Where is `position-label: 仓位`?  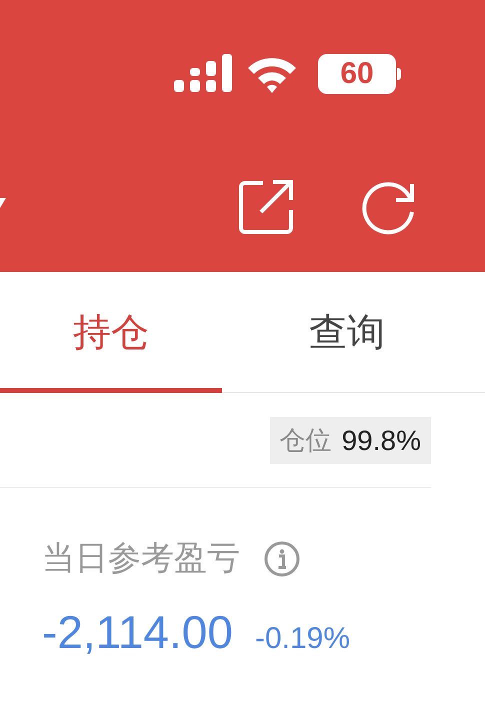 position-label: 仓位 is located at coordinates (306, 441).